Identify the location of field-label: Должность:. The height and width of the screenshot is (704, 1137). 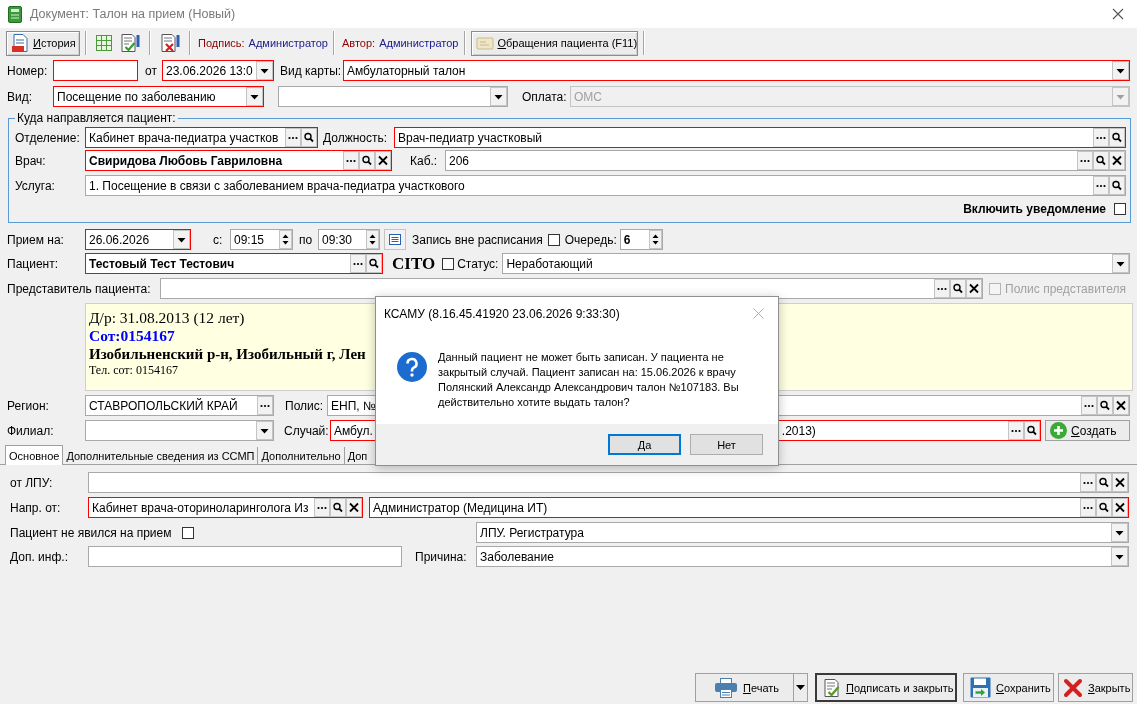
(356, 137).